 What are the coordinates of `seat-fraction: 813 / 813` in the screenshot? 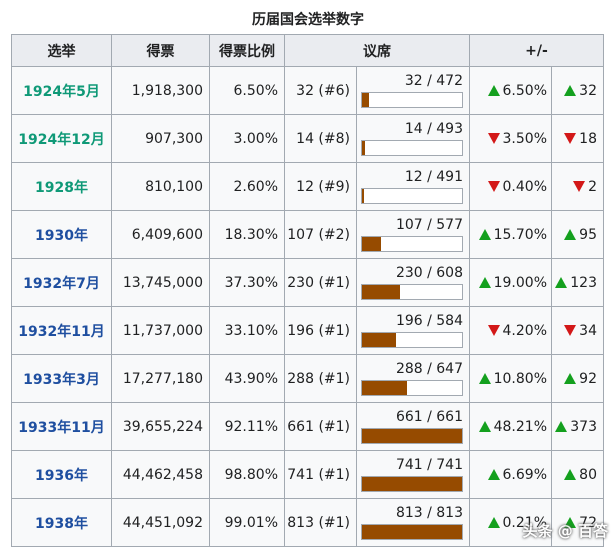 It's located at (412, 513).